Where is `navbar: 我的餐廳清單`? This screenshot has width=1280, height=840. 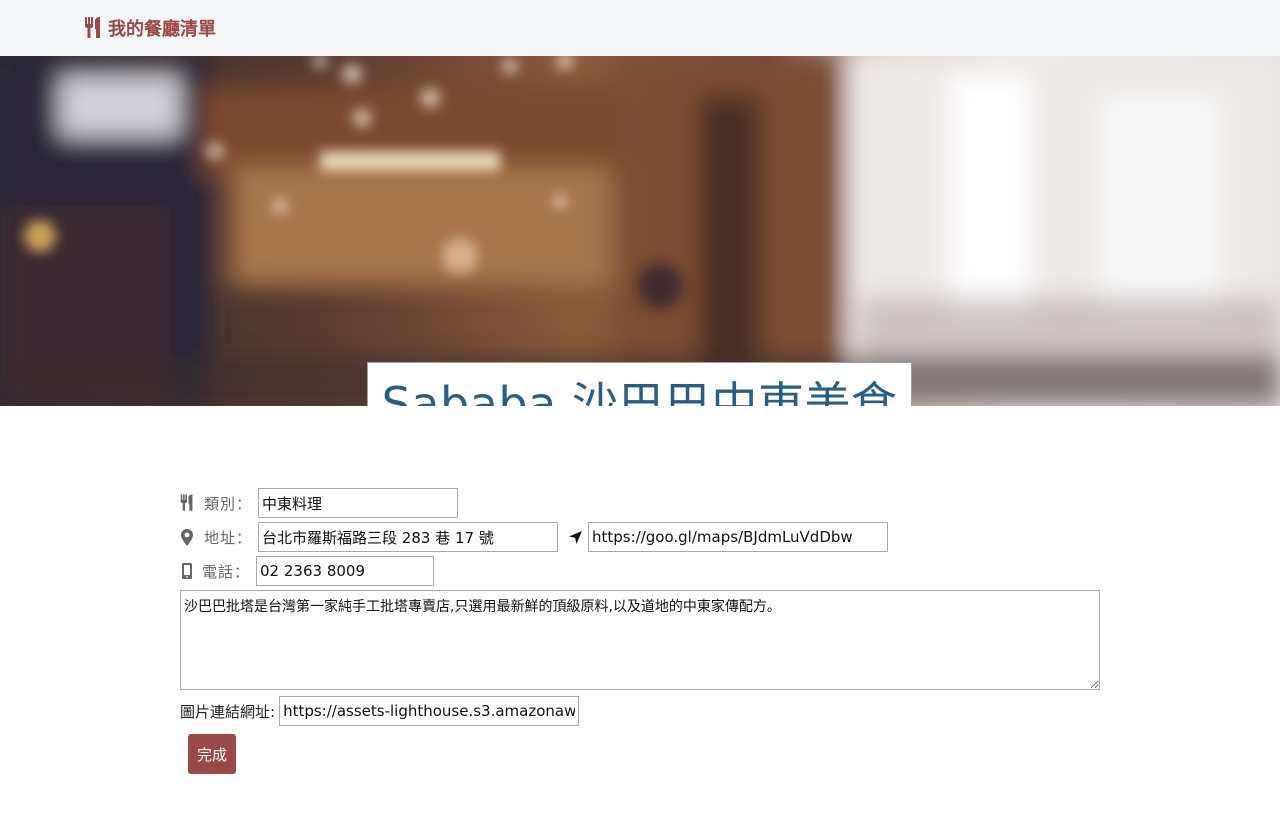
navbar: 我的餐廳清單 is located at coordinates (640, 28).